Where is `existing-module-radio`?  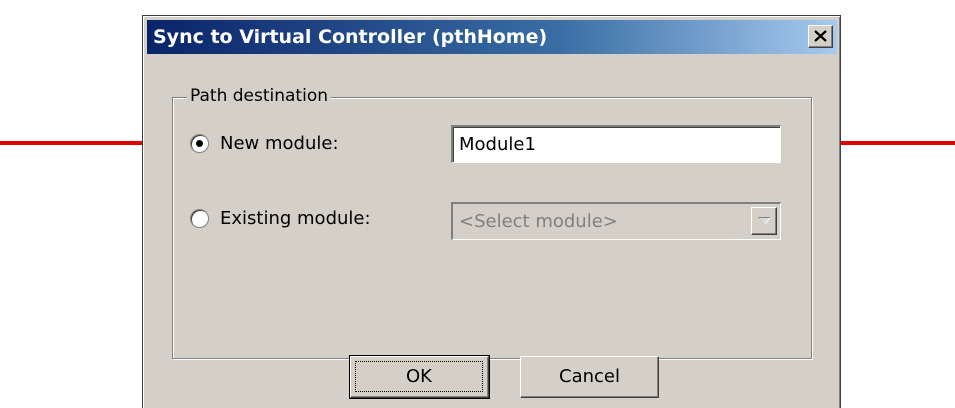
existing-module-radio is located at coordinates (199, 218).